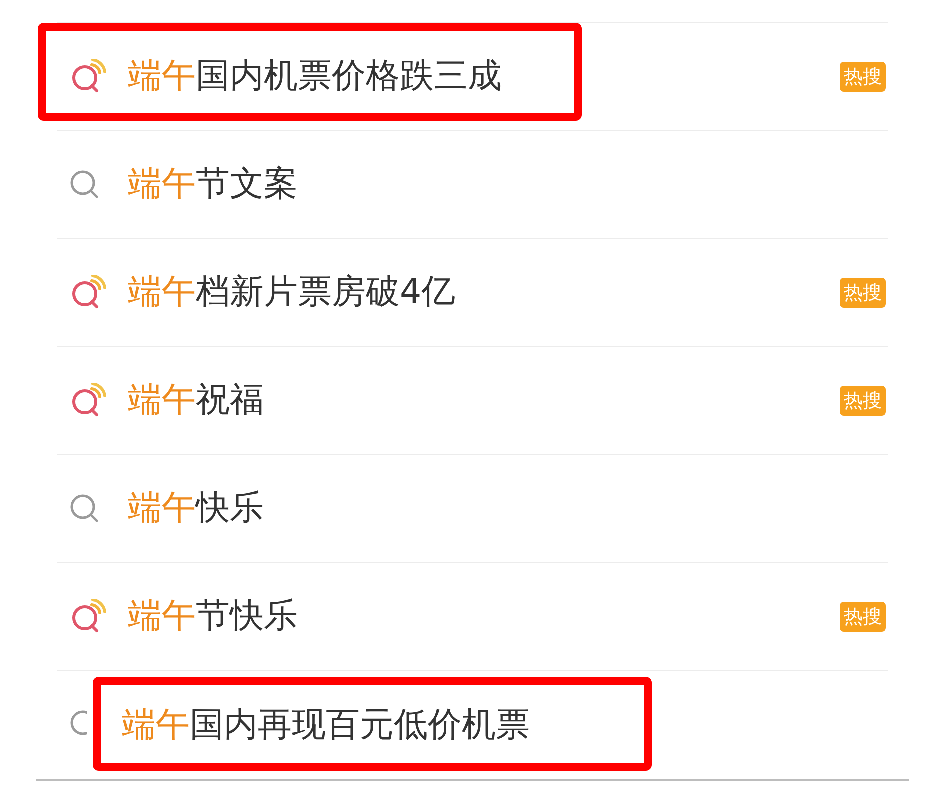  Describe the element at coordinates (196, 400) in the screenshot. I see `suggestion-text: 端午祝福` at that location.